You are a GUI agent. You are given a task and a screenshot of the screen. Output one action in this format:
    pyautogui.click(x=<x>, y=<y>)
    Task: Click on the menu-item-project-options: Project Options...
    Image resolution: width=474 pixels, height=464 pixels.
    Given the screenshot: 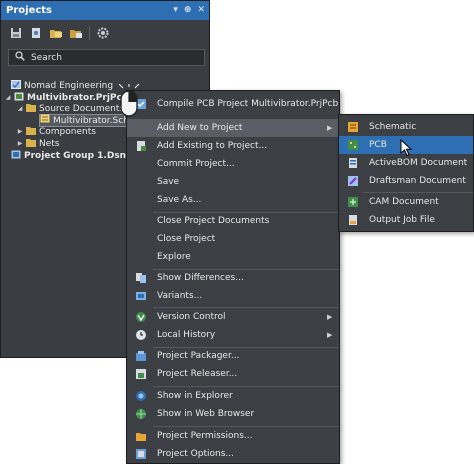 What is the action you would take?
    pyautogui.click(x=233, y=454)
    